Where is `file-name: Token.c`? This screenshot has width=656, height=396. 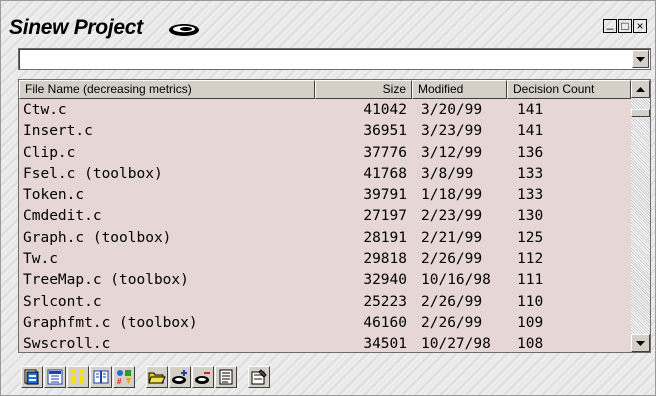 file-name: Token.c is located at coordinates (54, 195).